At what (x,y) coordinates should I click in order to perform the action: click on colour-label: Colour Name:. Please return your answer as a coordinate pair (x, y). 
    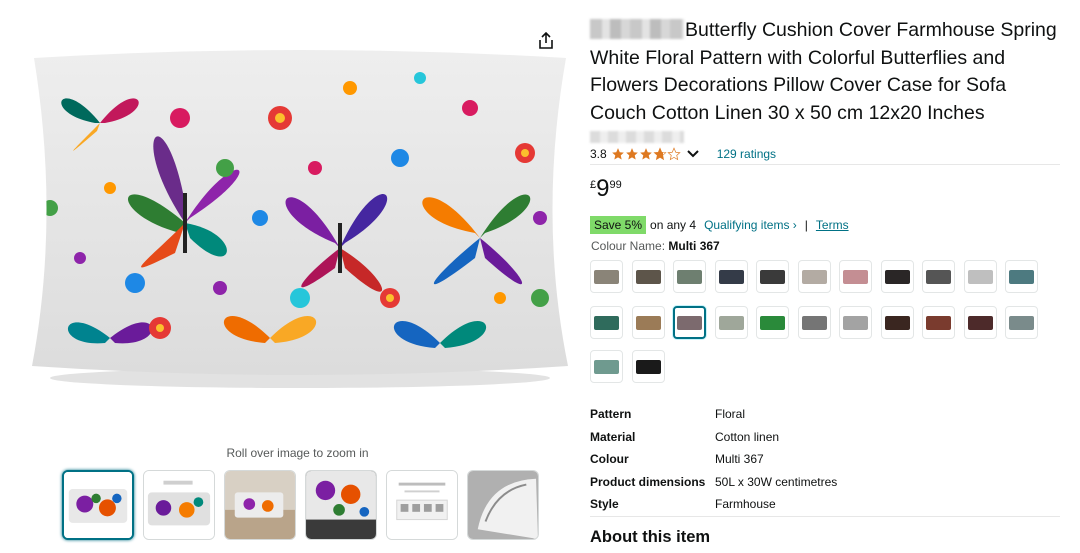
    Looking at the image, I should click on (628, 246).